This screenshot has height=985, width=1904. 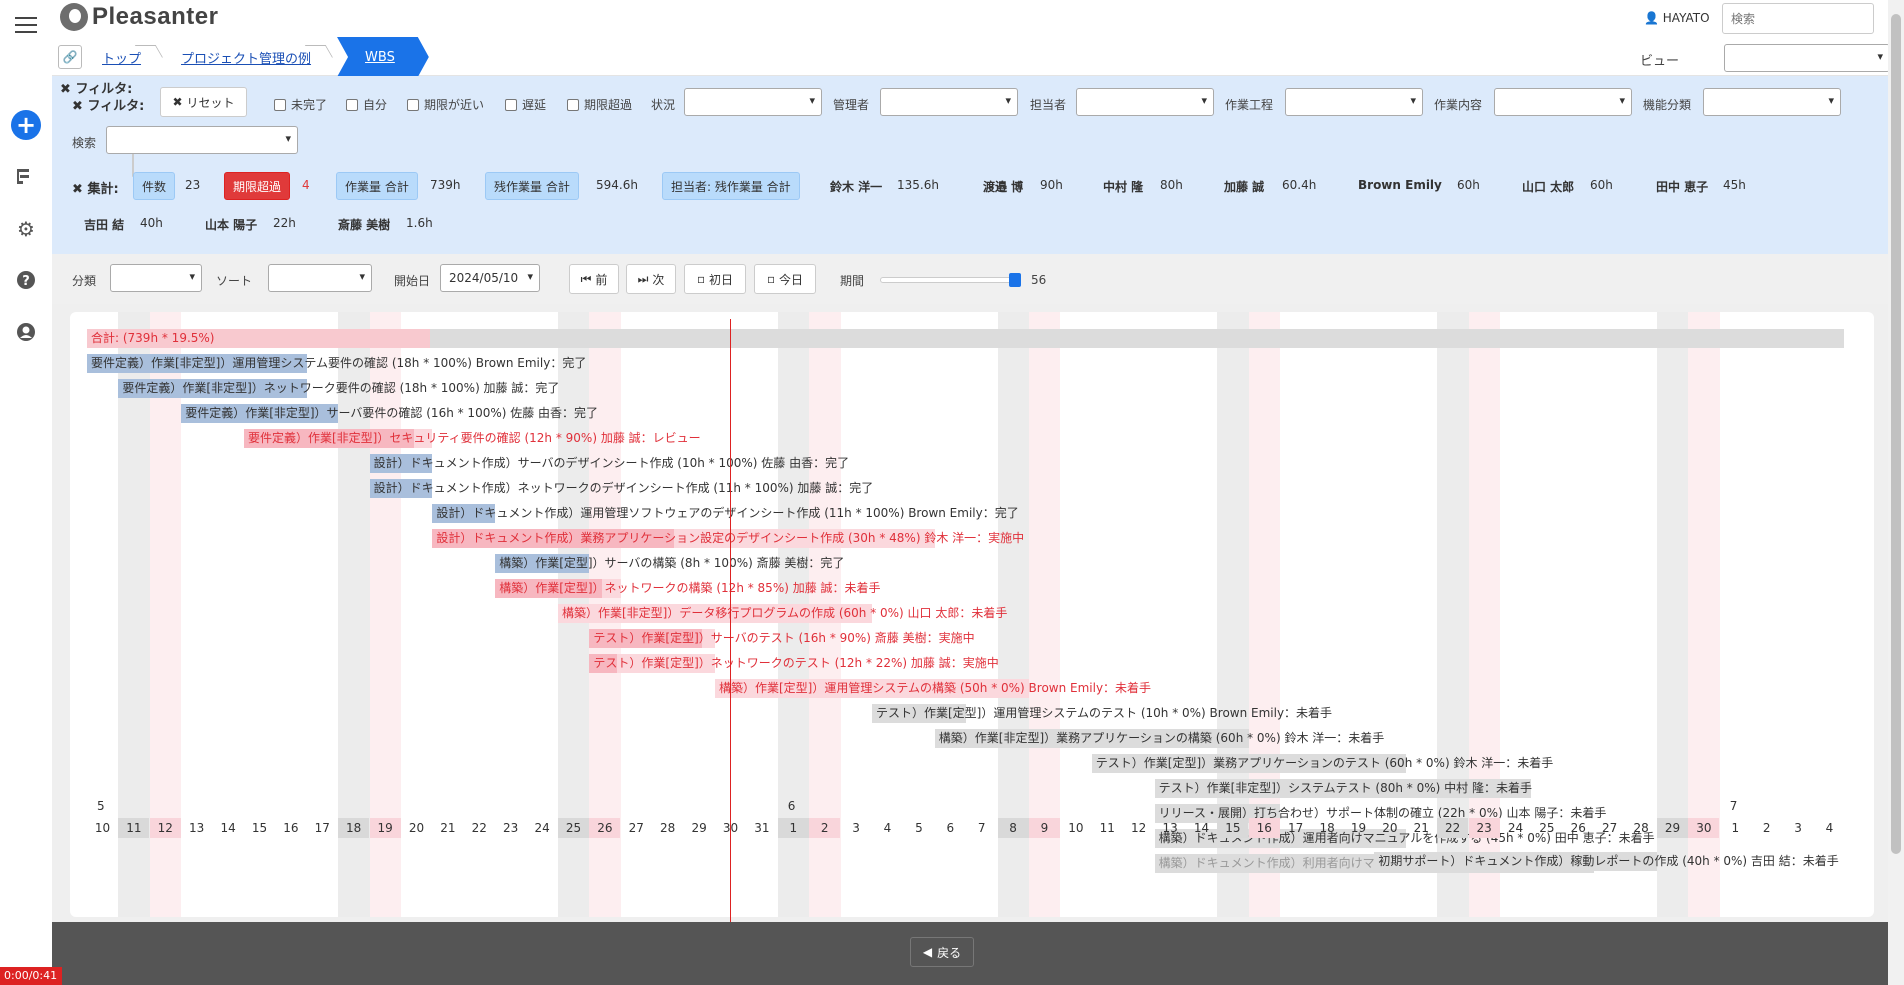 What do you see at coordinates (599, 104) in the screenshot?
I see `filter-overdue: 期限超過` at bounding box center [599, 104].